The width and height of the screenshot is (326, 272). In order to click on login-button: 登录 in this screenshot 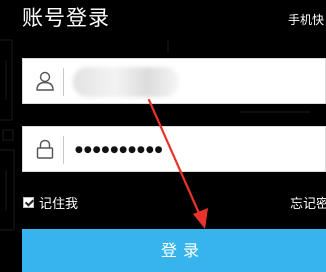, I will do `click(174, 250)`.